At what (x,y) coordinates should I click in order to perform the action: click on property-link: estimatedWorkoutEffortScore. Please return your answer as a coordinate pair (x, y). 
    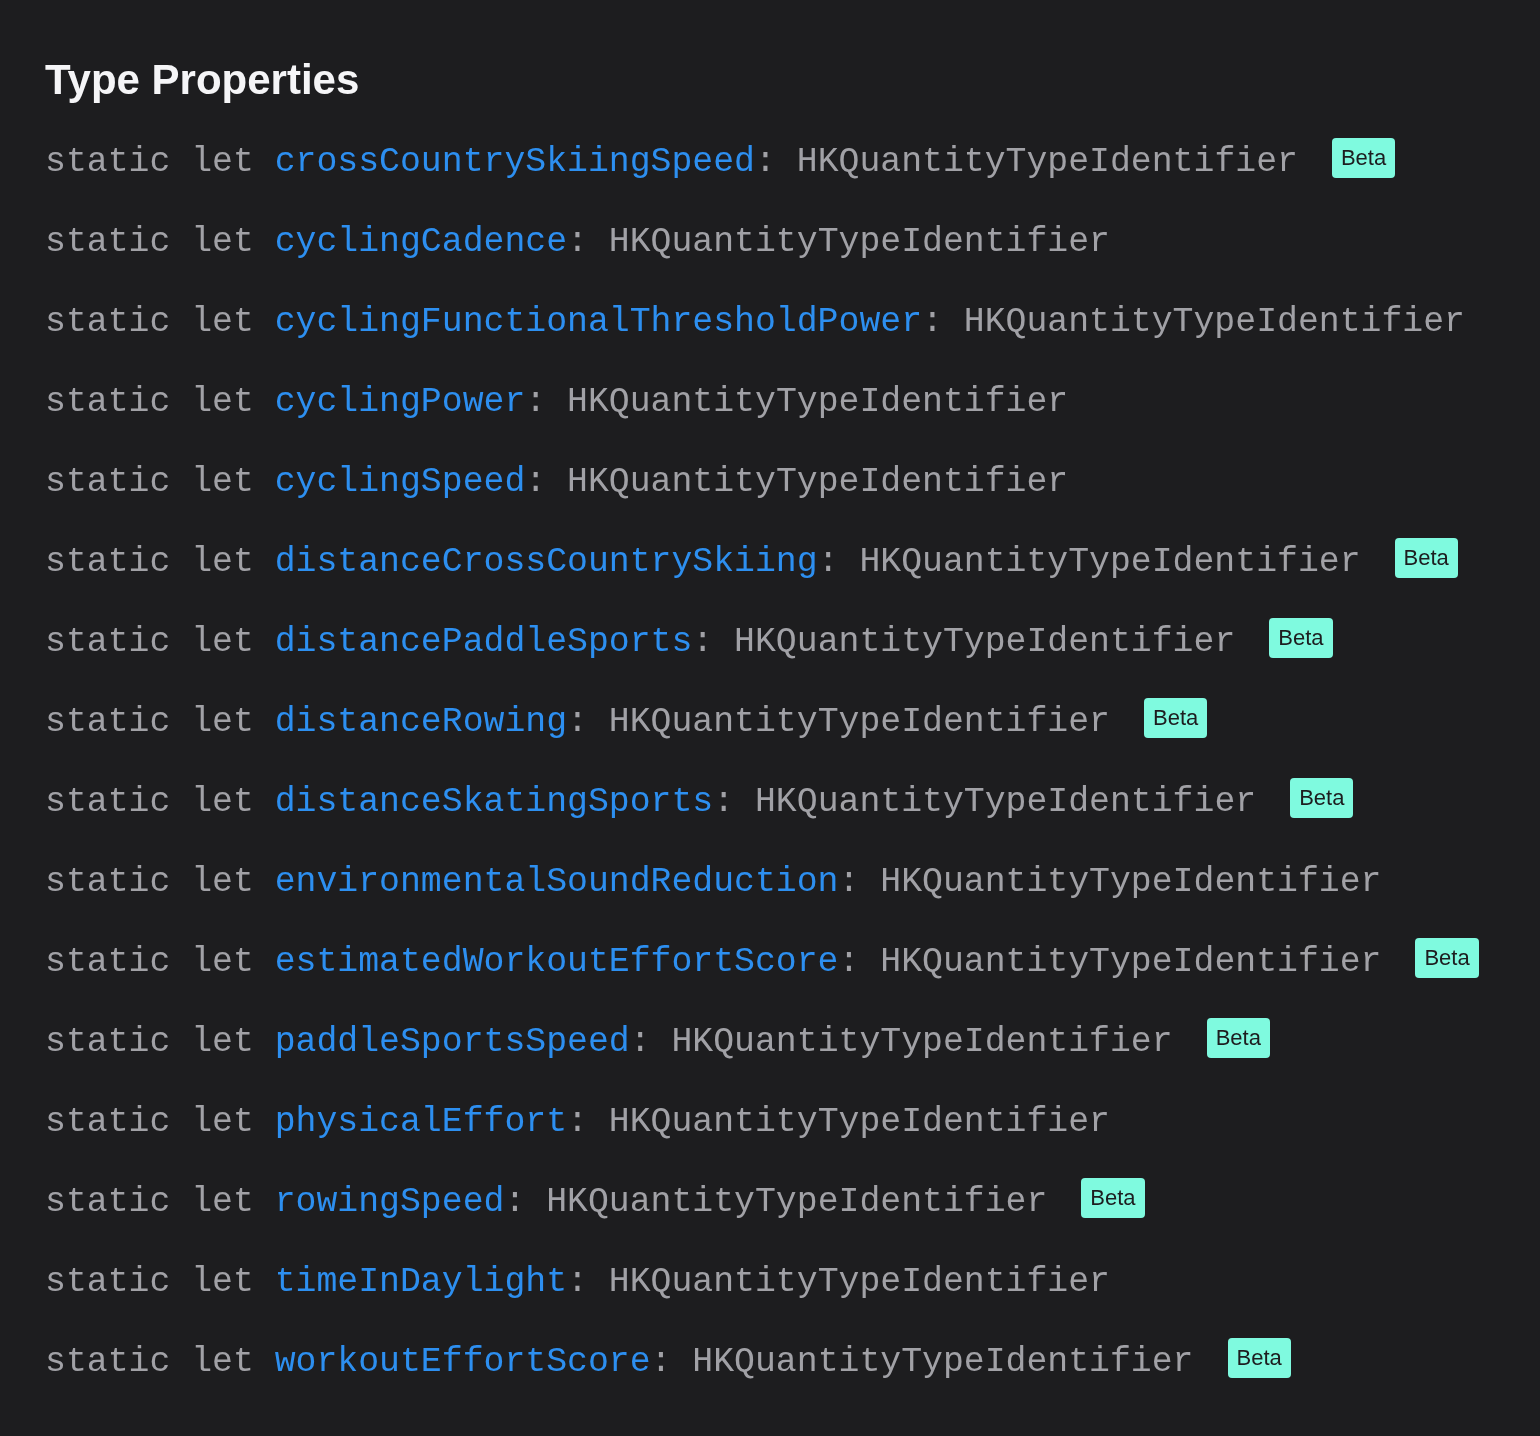
    Looking at the image, I should click on (556, 962).